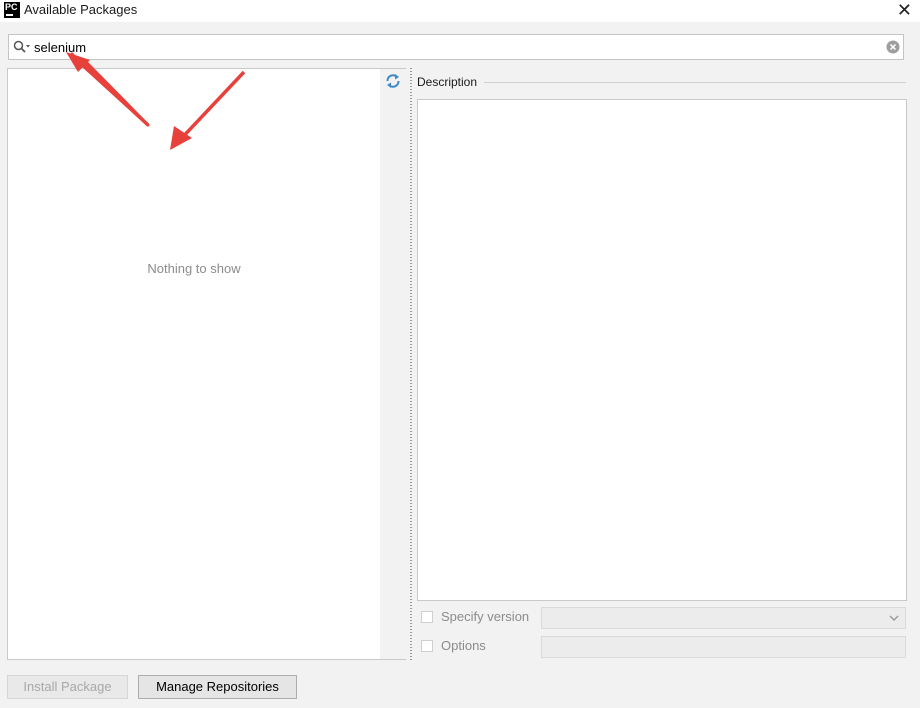 This screenshot has height=708, width=920. What do you see at coordinates (194, 268) in the screenshot?
I see `empty-list-message: Nothing to show` at bounding box center [194, 268].